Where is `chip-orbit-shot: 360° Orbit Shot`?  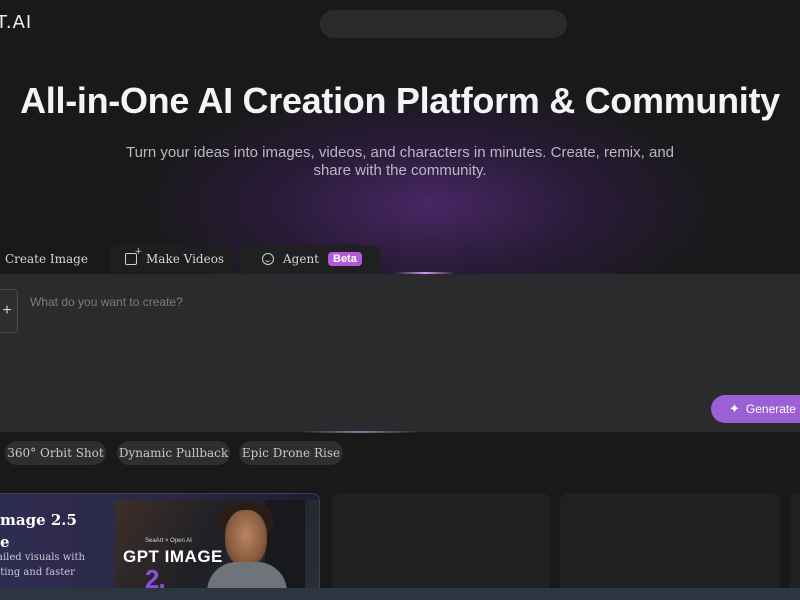 chip-orbit-shot: 360° Orbit Shot is located at coordinates (55, 453).